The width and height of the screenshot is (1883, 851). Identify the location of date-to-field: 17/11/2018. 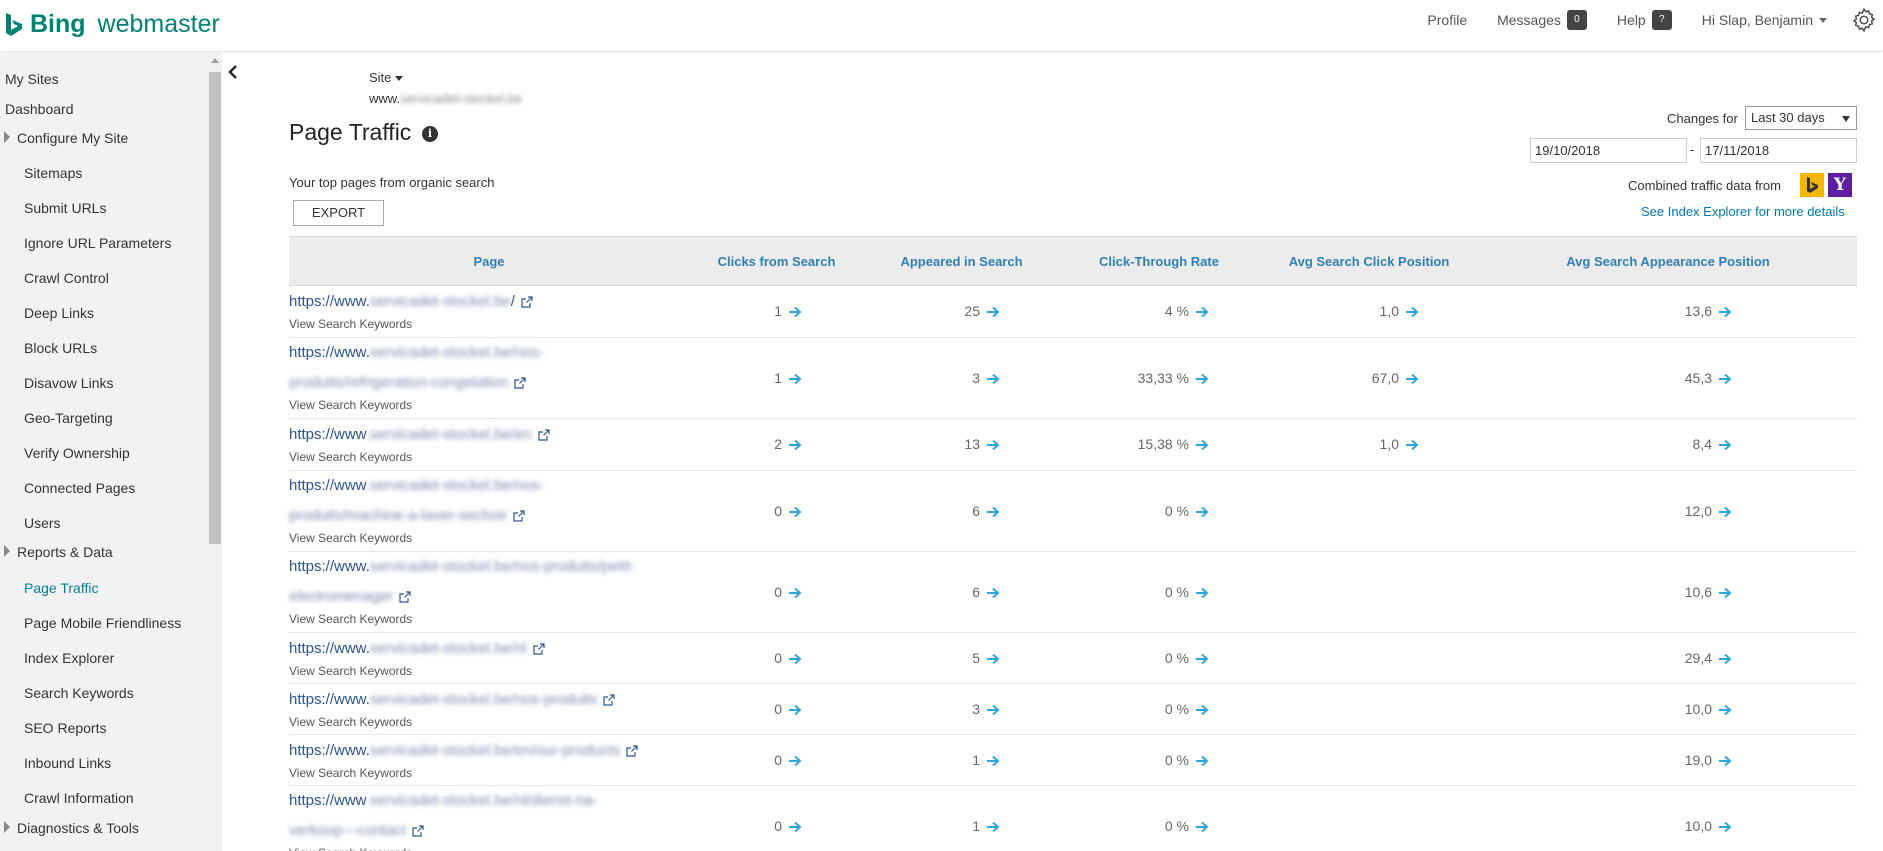
(1778, 150).